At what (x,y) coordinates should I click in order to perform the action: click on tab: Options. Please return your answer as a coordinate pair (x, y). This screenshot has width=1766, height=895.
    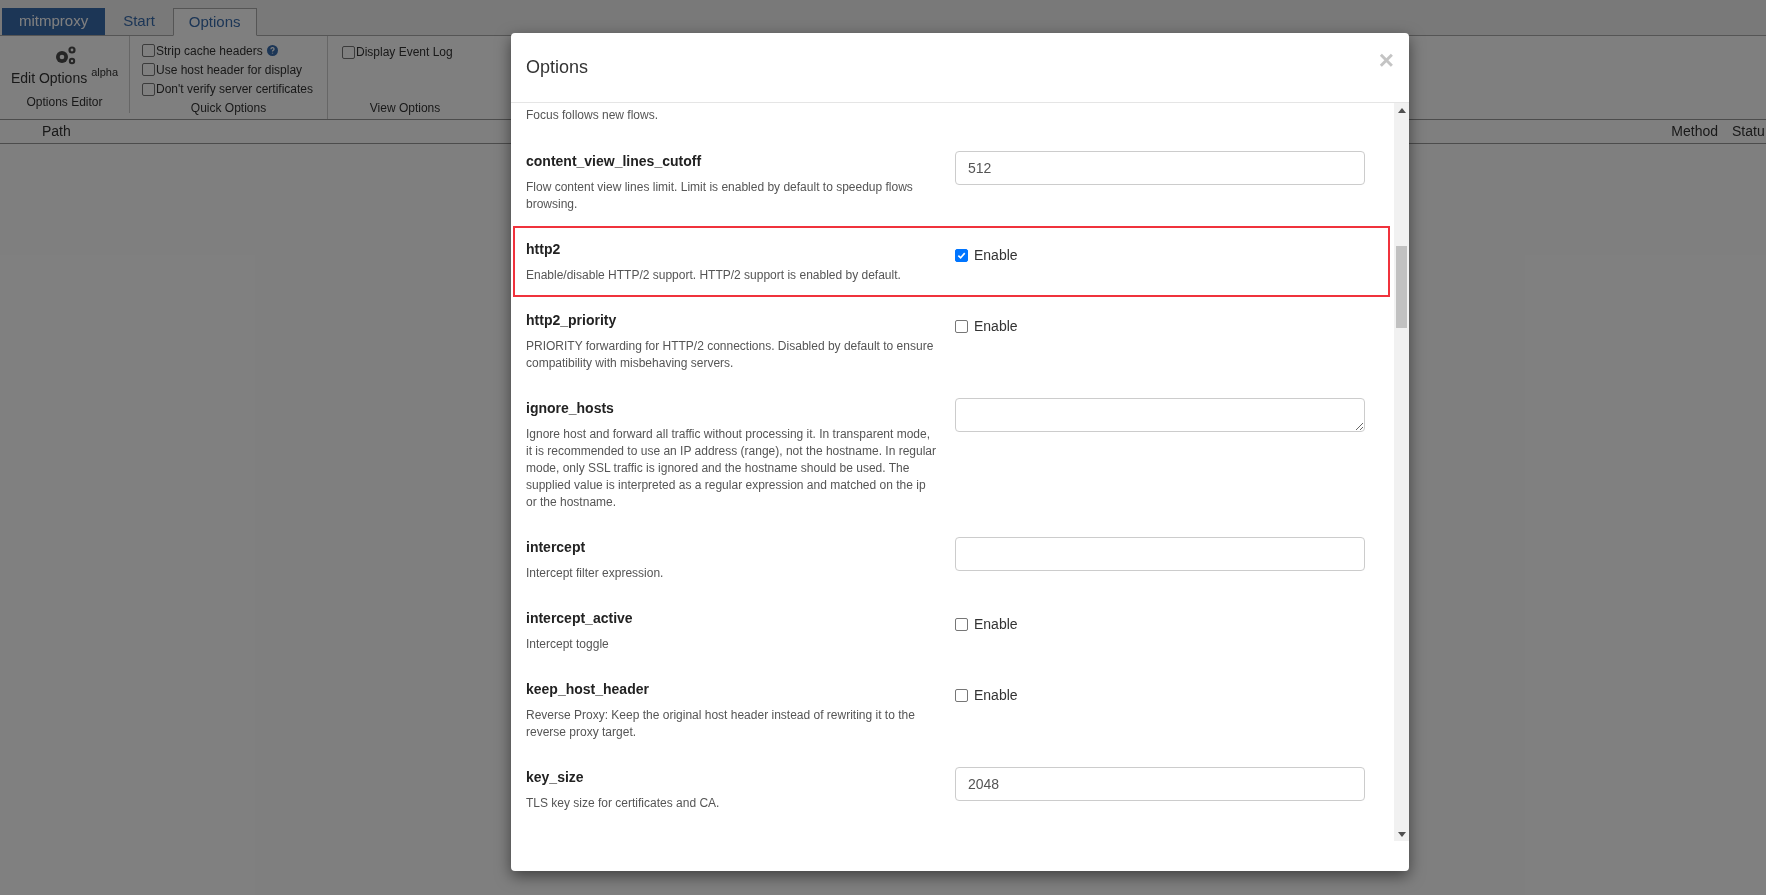
    Looking at the image, I should click on (214, 22).